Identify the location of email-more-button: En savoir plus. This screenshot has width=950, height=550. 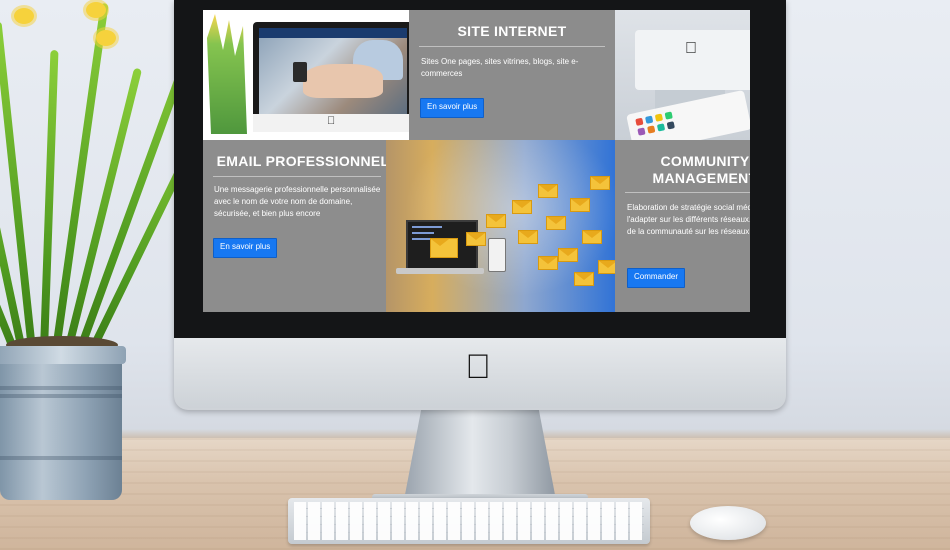
(245, 248).